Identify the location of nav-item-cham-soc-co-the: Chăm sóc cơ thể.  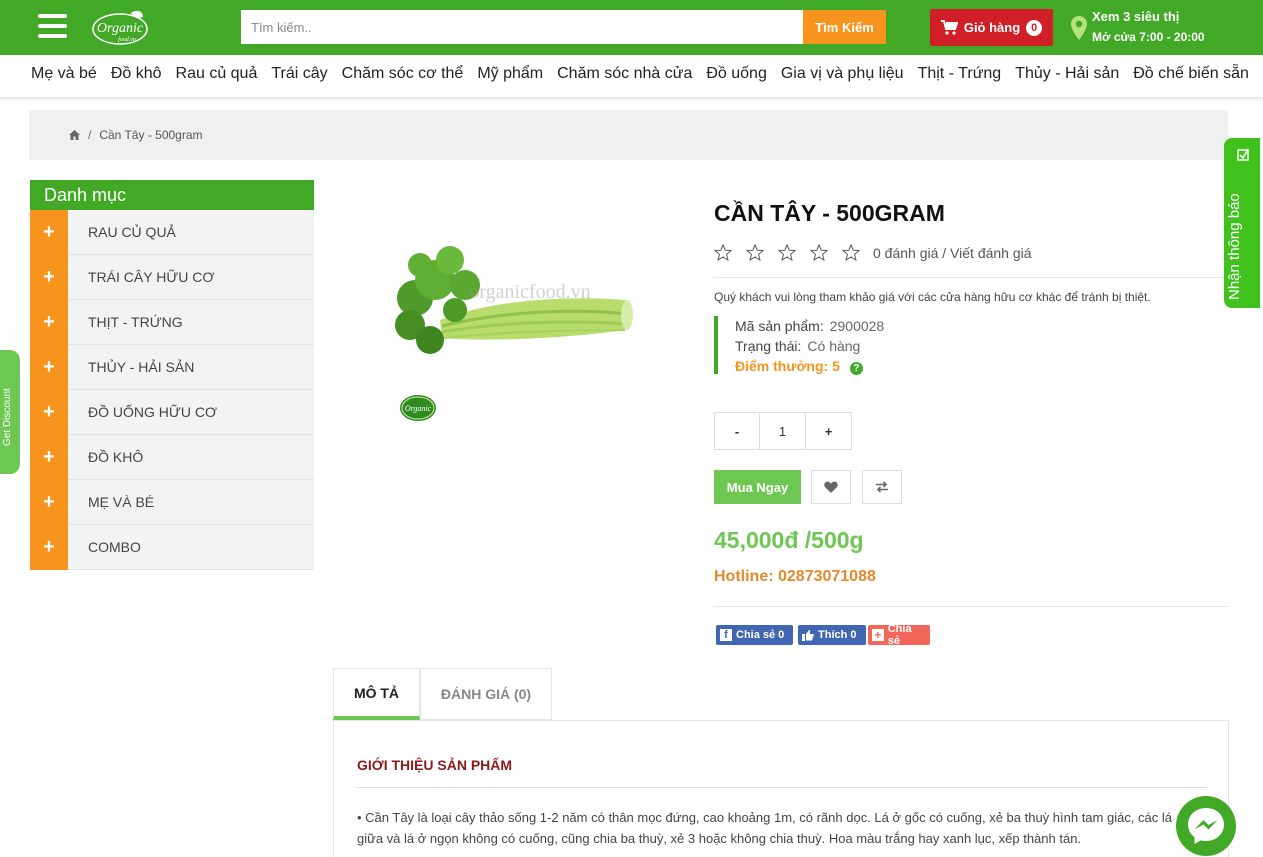
(403, 74).